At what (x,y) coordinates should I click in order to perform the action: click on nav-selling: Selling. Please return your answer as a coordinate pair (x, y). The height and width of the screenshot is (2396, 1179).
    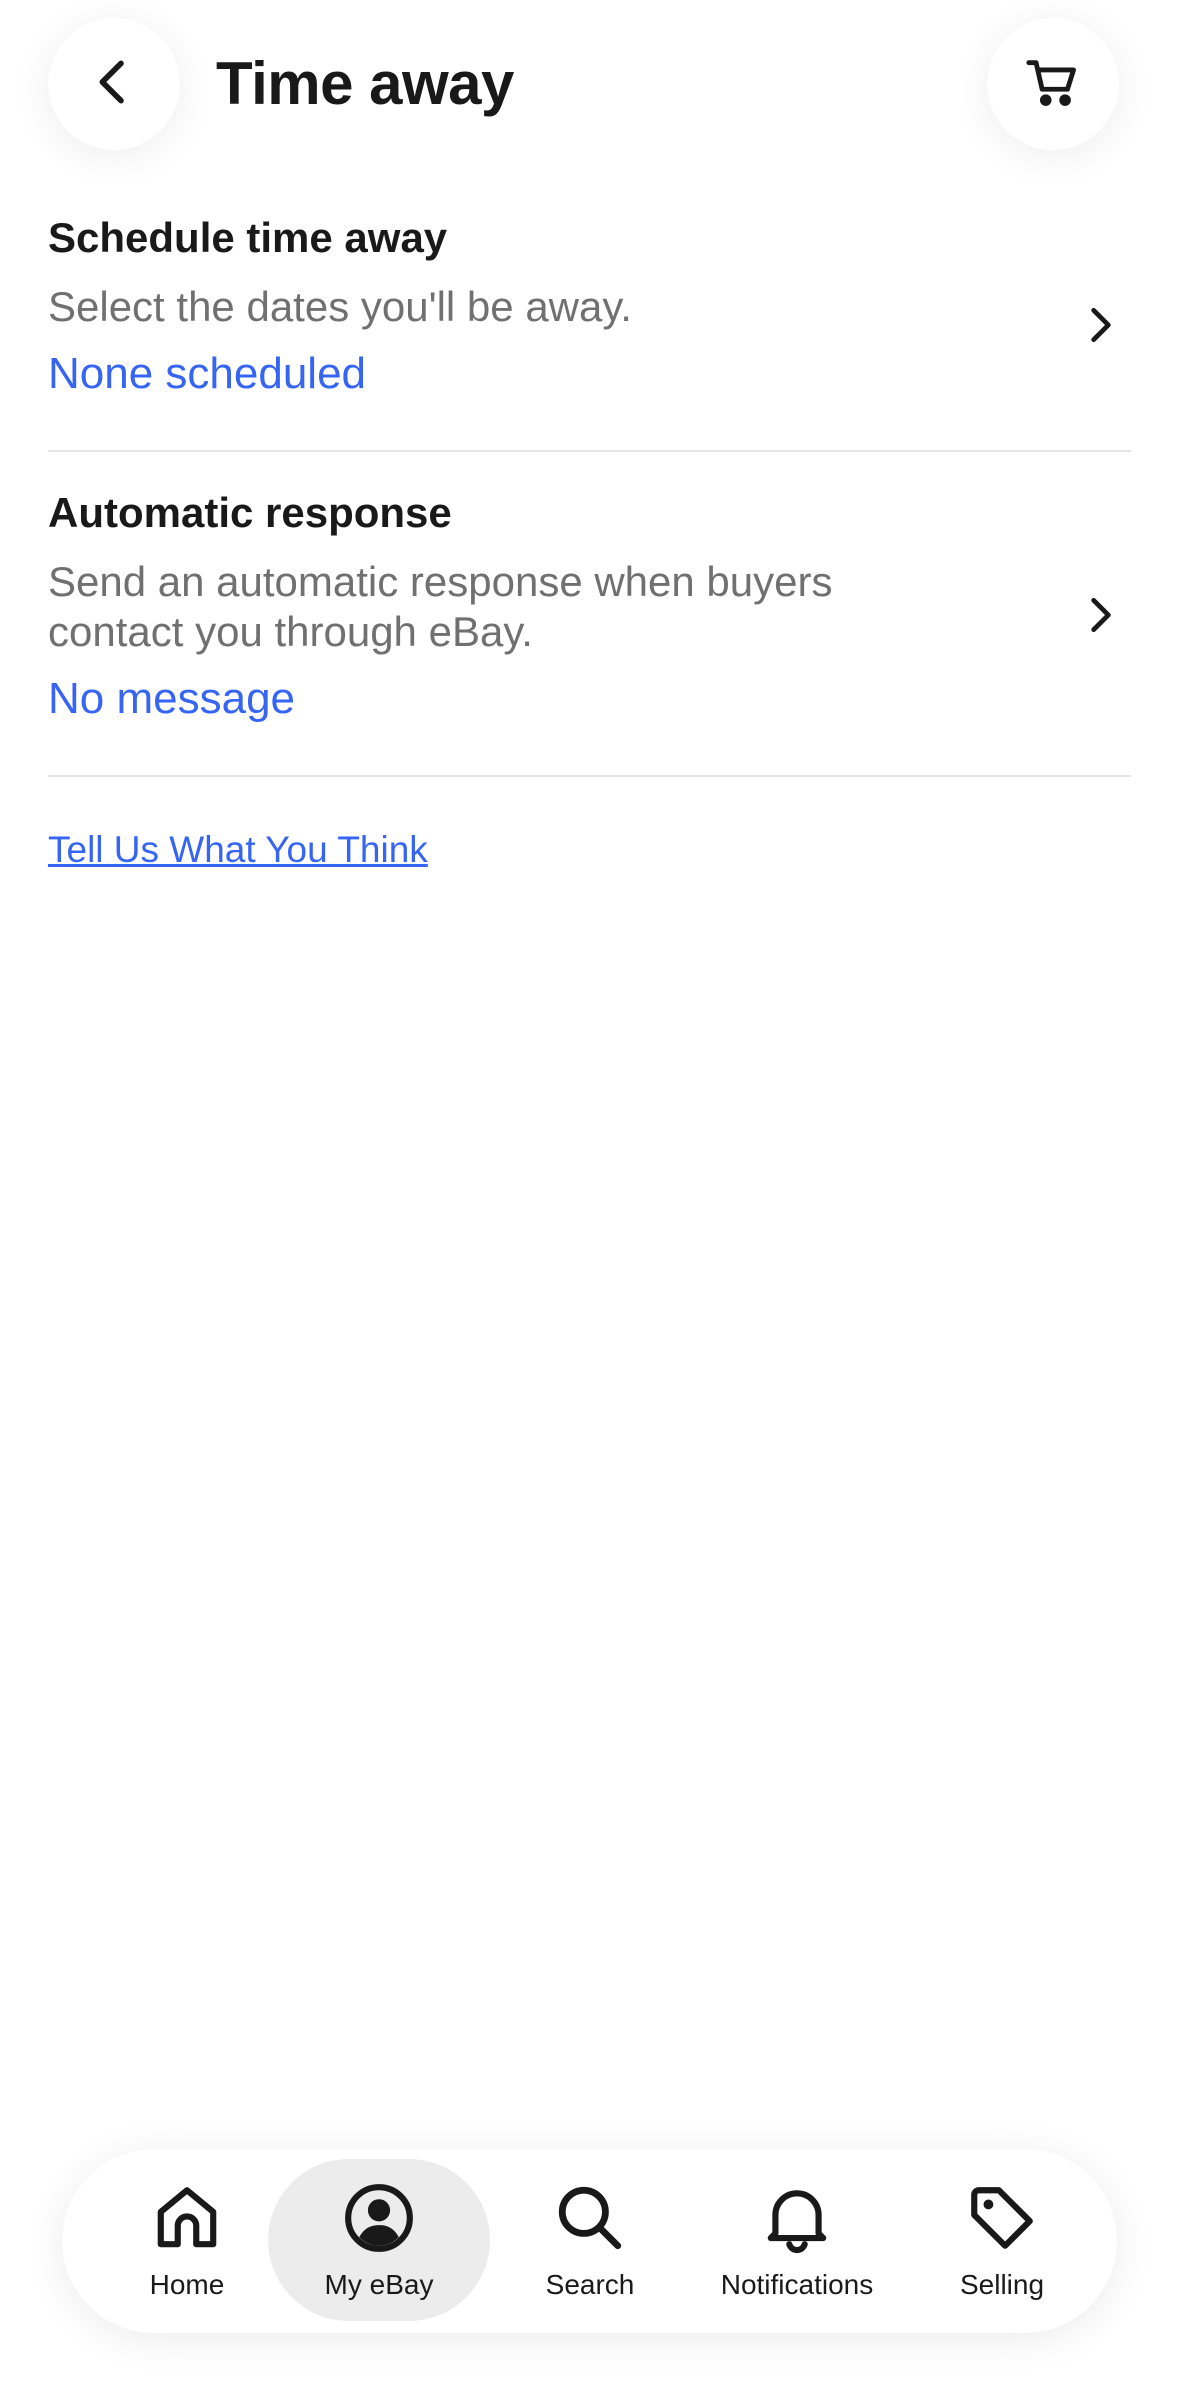
    Looking at the image, I should click on (1002, 2240).